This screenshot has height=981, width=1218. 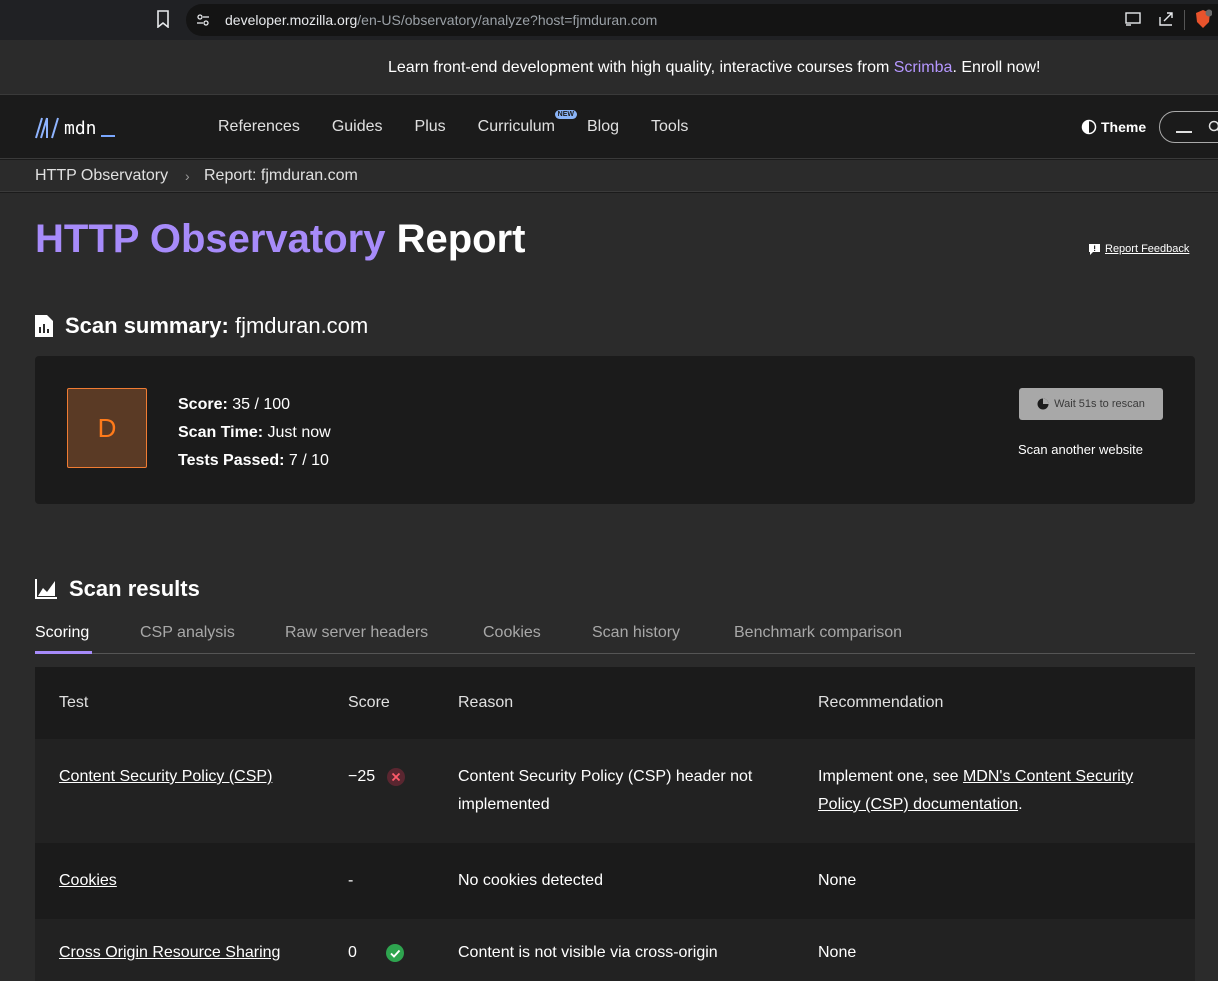 I want to click on timer-icon, so click(x=1043, y=404).